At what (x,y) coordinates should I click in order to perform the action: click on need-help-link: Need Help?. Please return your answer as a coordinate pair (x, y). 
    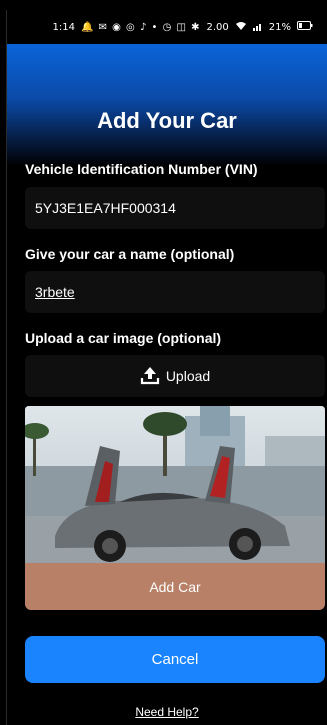
    Looking at the image, I should click on (167, 712).